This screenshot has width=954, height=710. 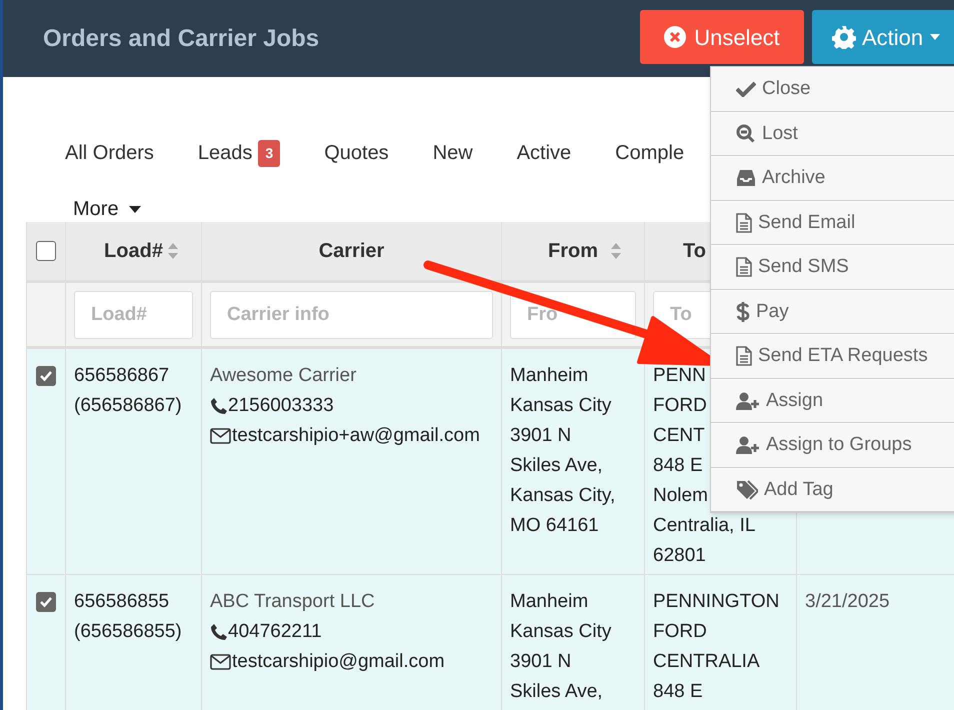 What do you see at coordinates (746, 134) in the screenshot?
I see `search-icon` at bounding box center [746, 134].